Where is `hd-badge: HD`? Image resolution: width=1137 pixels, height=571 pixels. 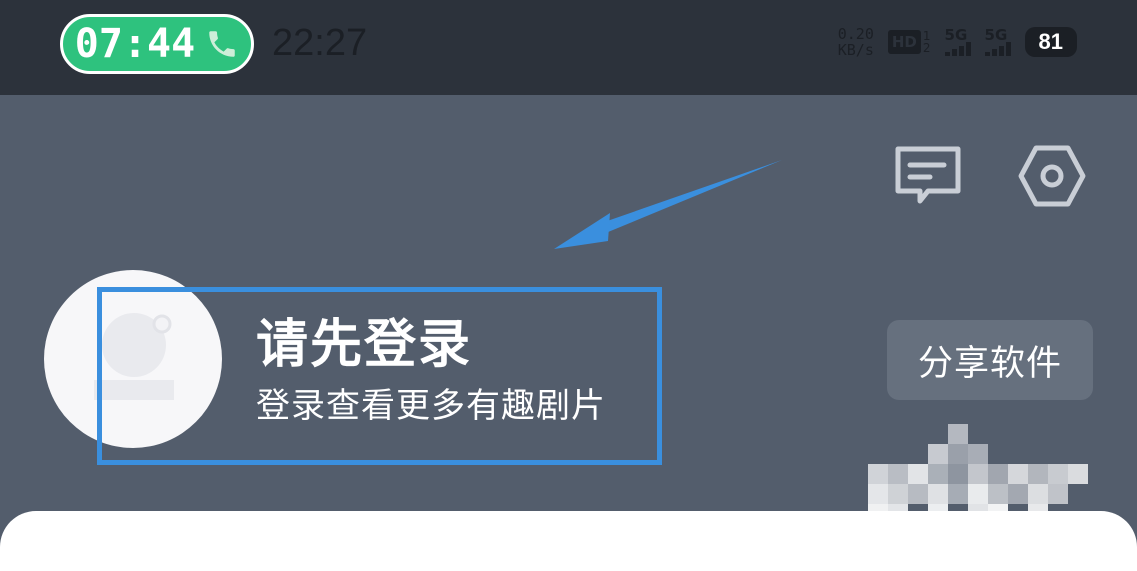
hd-badge: HD is located at coordinates (904, 42).